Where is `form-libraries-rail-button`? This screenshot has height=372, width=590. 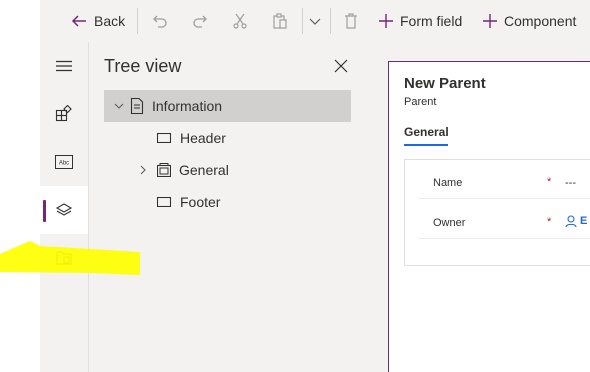
form-libraries-rail-button is located at coordinates (64, 258).